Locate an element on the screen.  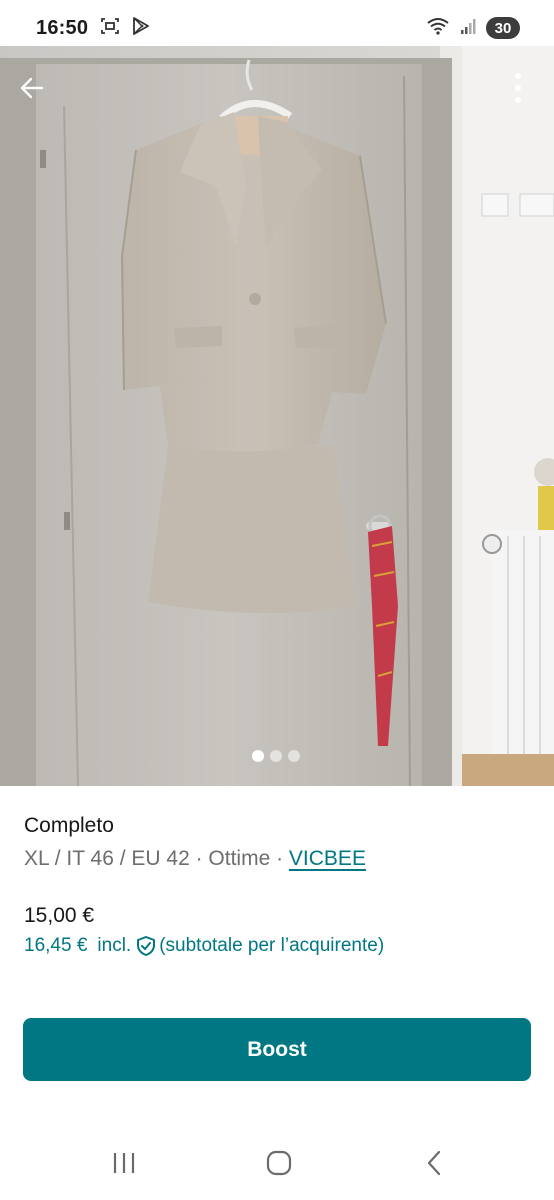
status-time: 16:50 is located at coordinates (62, 27).